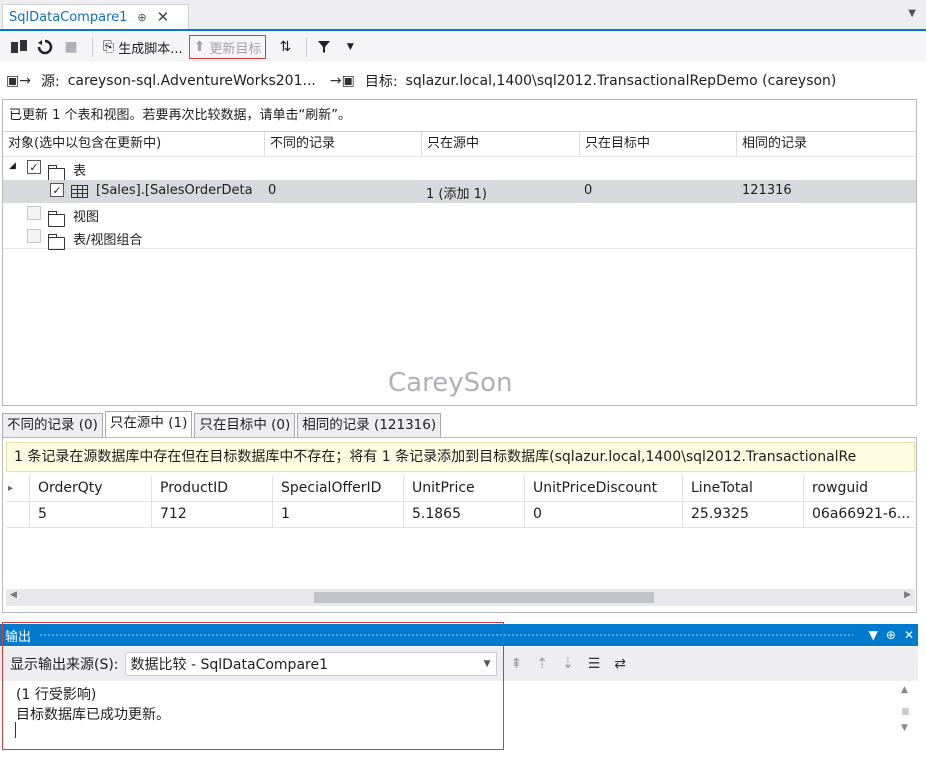 The height and width of the screenshot is (772, 926). I want to click on column-header: OrderQty, so click(91, 489).